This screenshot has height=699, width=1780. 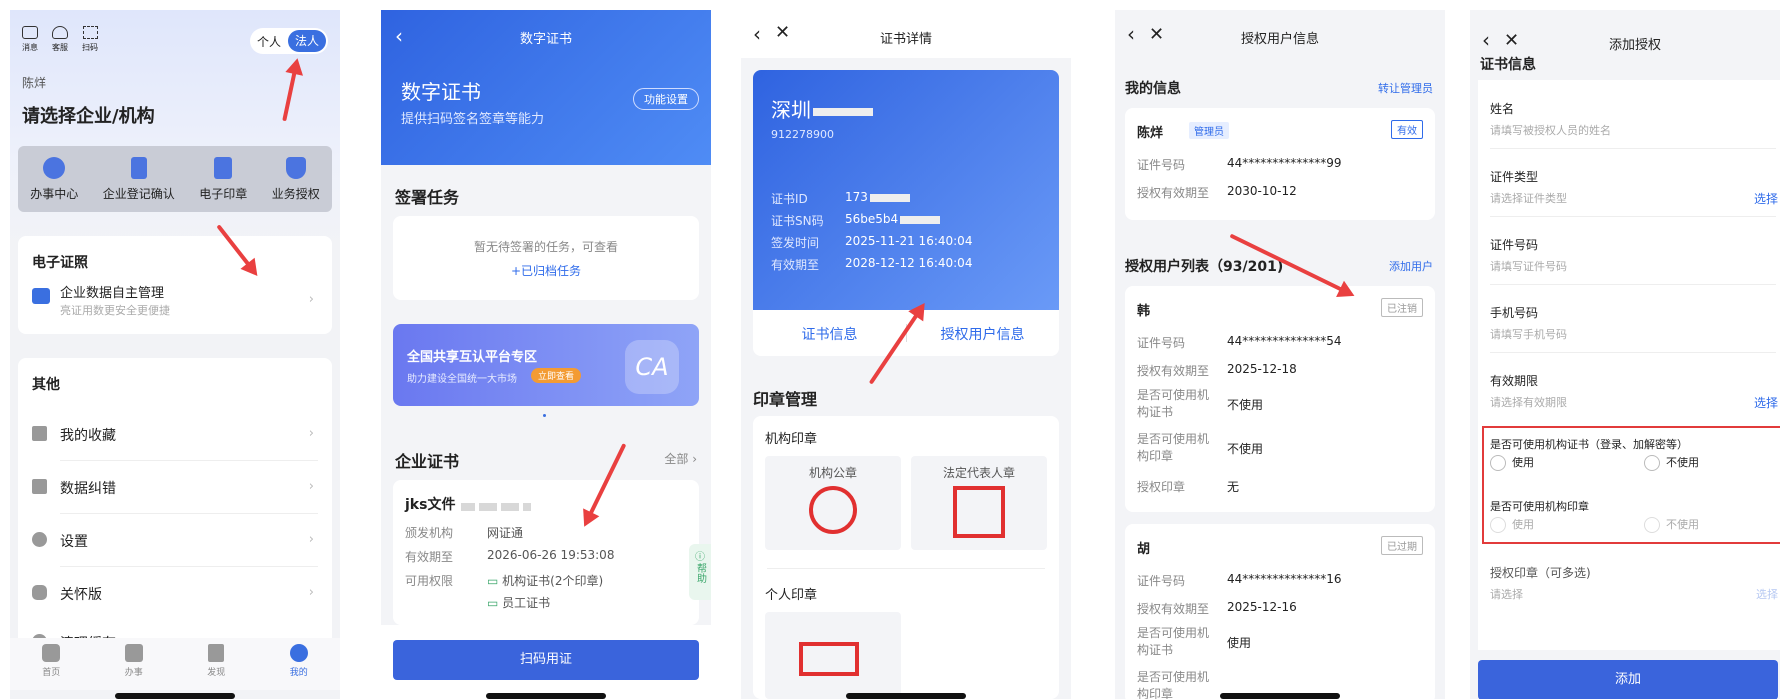 What do you see at coordinates (666, 99) in the screenshot?
I see `function-settings-button: 功能设置` at bounding box center [666, 99].